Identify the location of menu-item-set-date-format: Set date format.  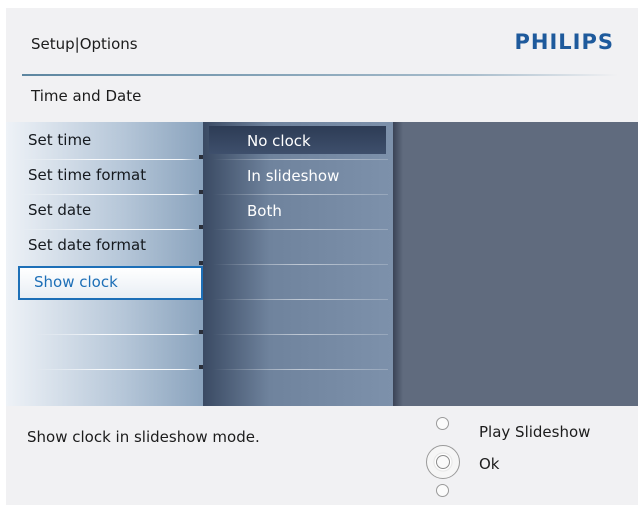
(104, 246).